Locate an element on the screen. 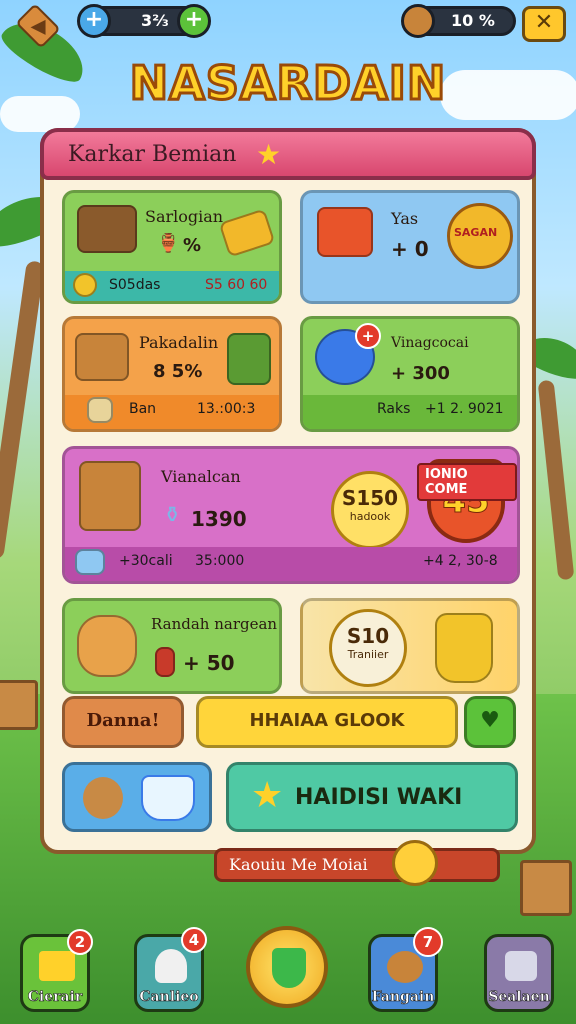 Image resolution: width=576 pixels, height=1024 pixels. card-sarlogian: Sarlogian 🏺 % S05das S5 60 60 is located at coordinates (172, 247).